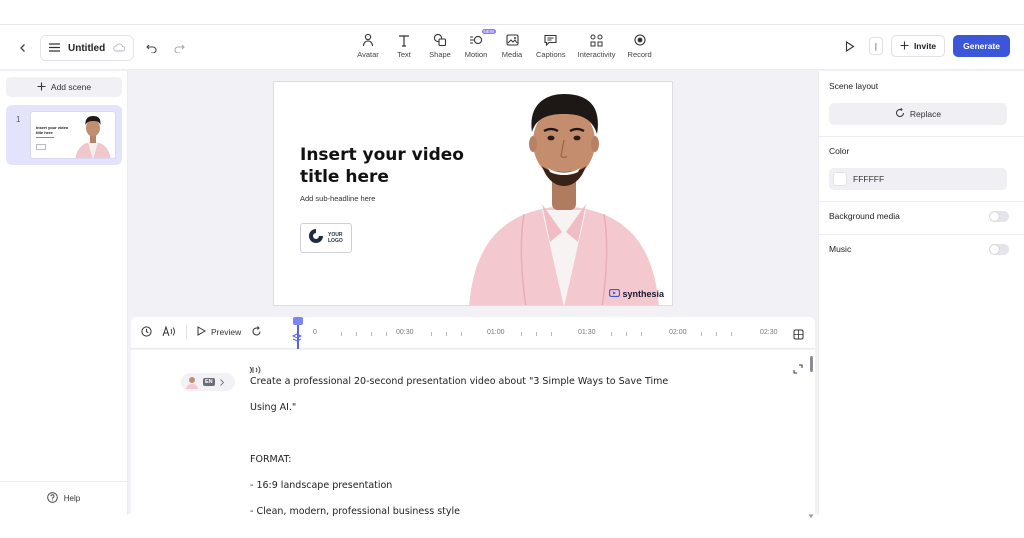  I want to click on media-icon, so click(512, 40).